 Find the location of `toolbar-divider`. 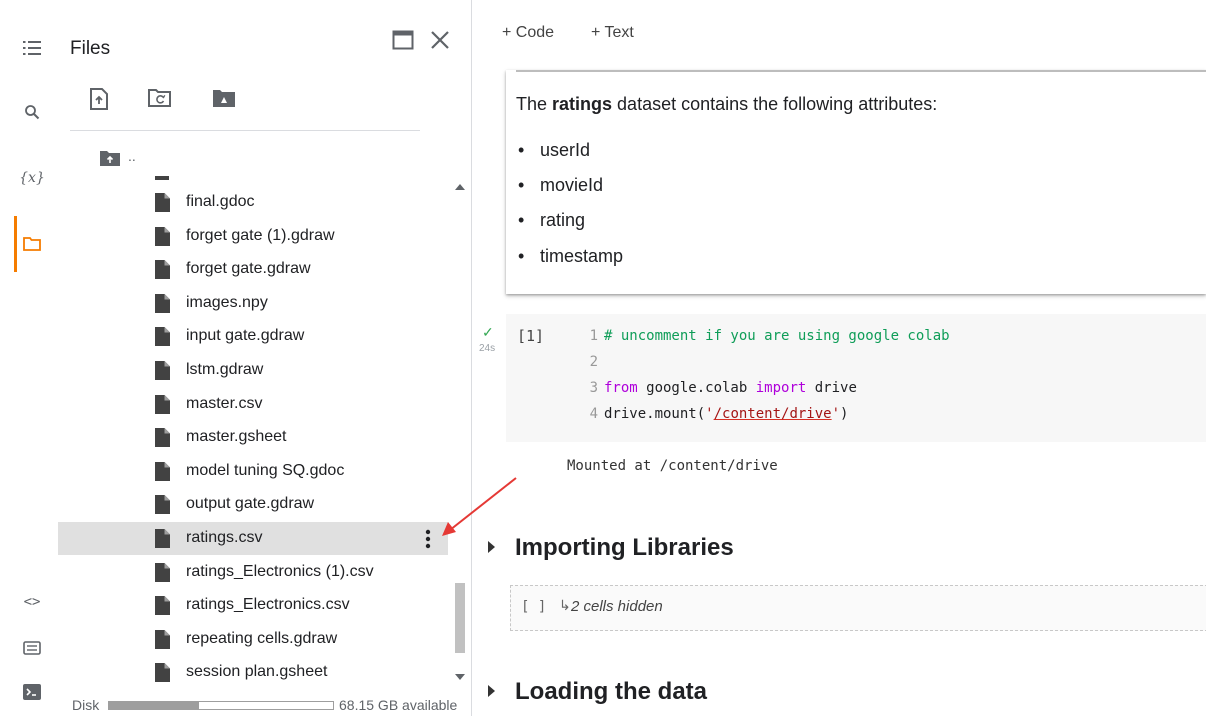

toolbar-divider is located at coordinates (245, 130).